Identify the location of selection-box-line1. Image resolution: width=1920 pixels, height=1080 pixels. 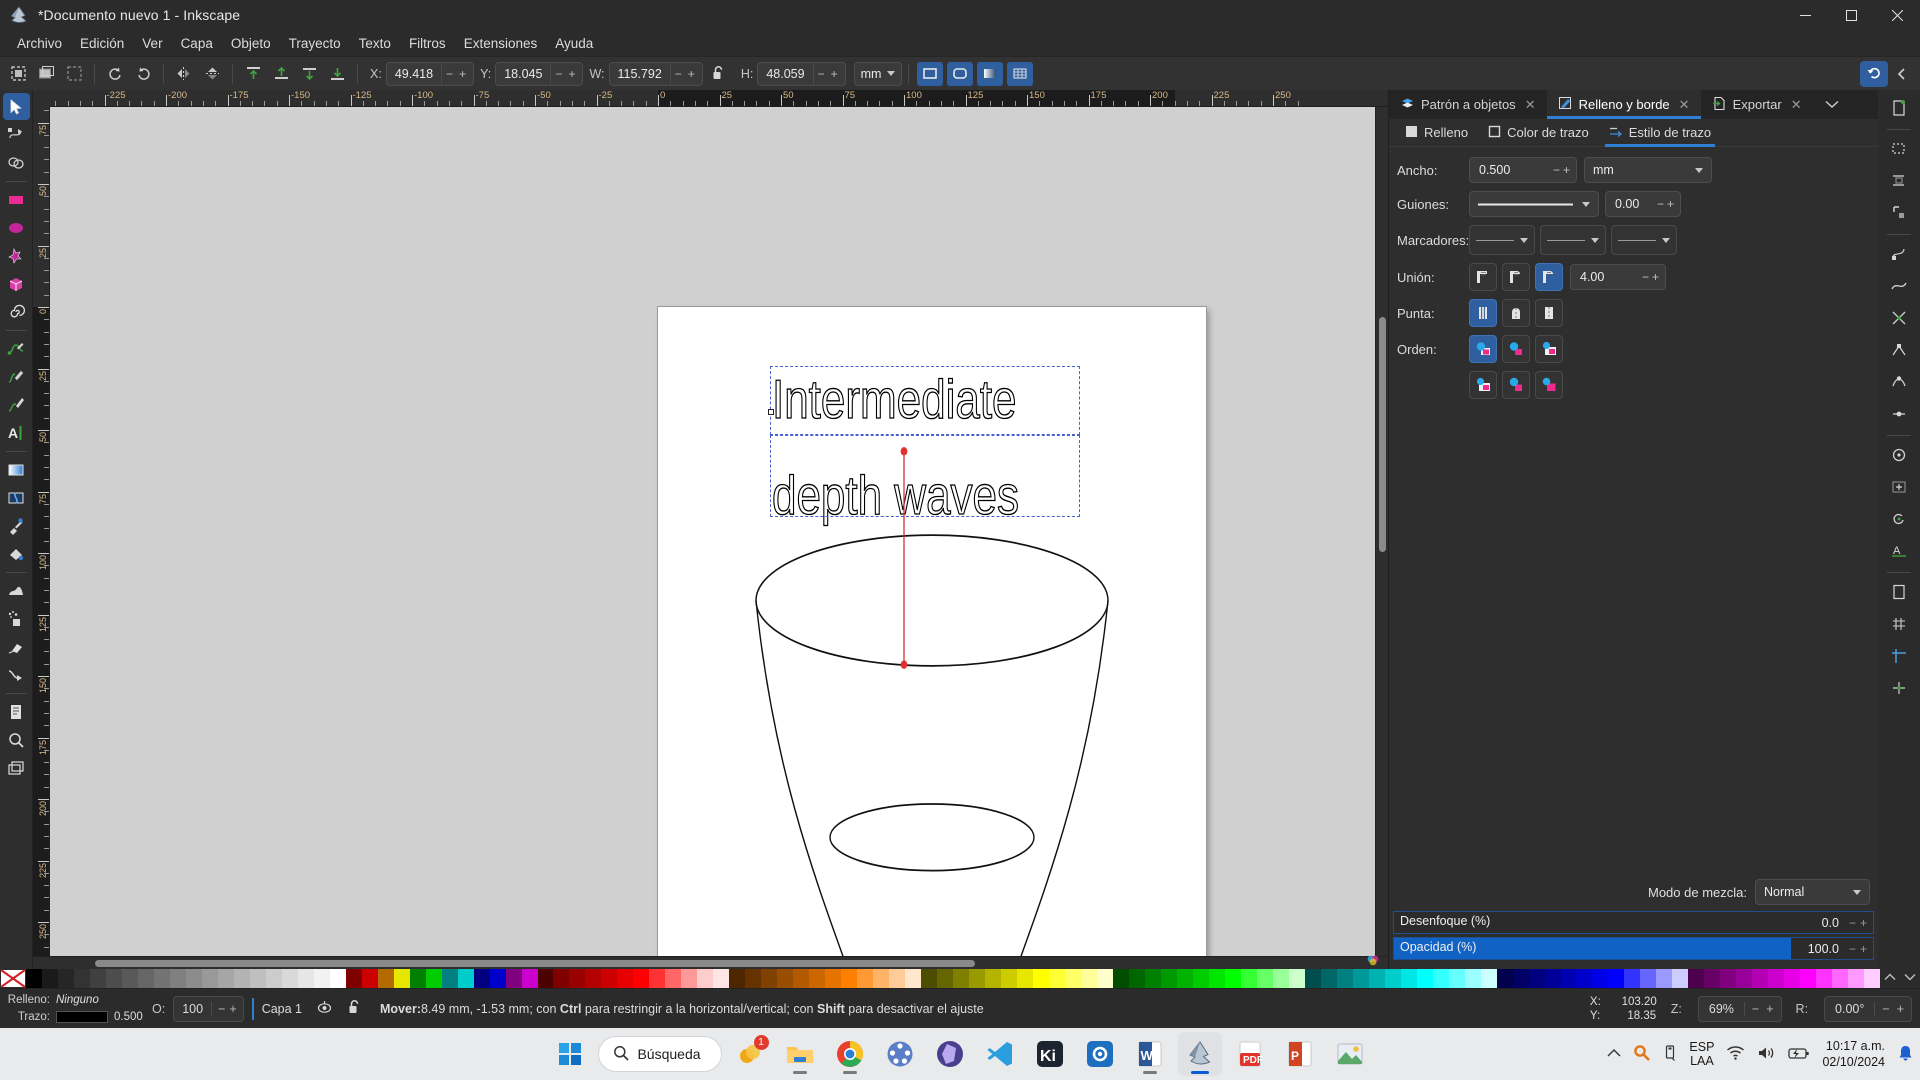
(925, 401).